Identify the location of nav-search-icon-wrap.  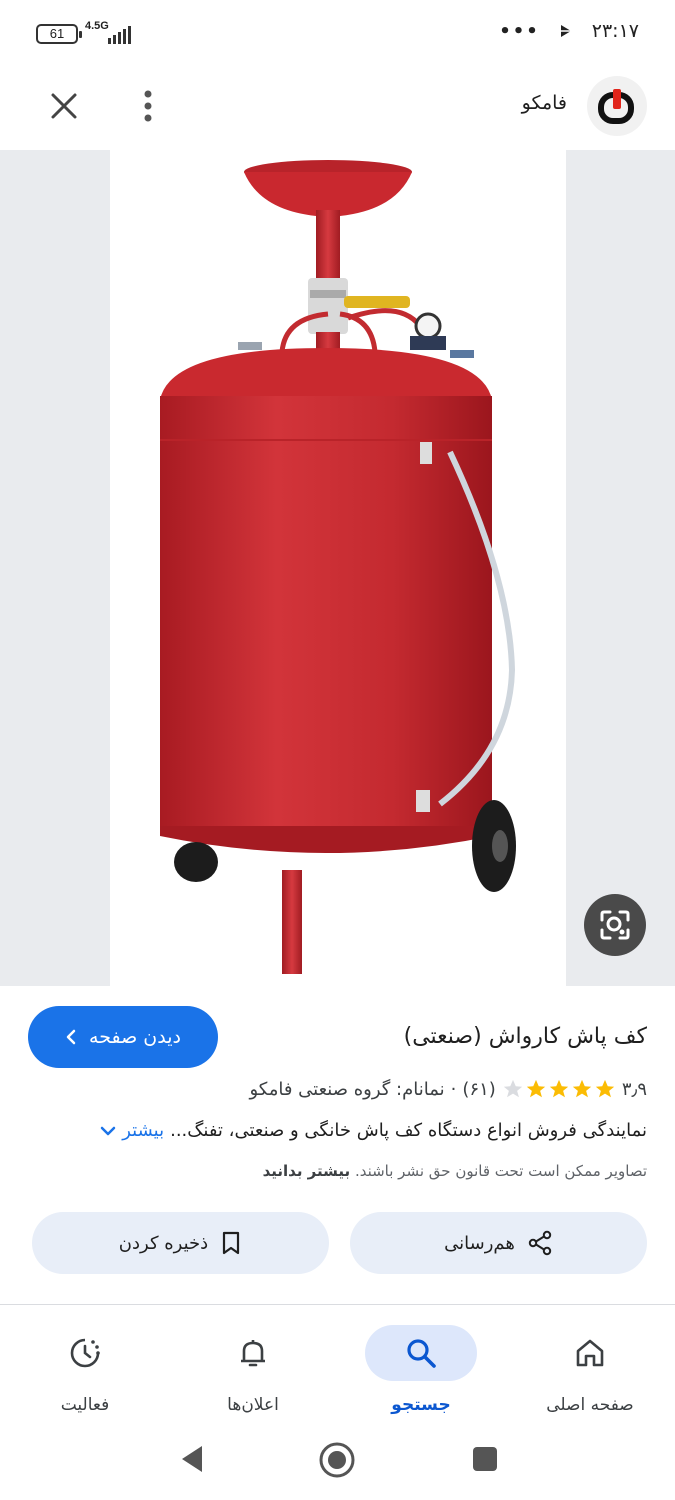
(421, 1353).